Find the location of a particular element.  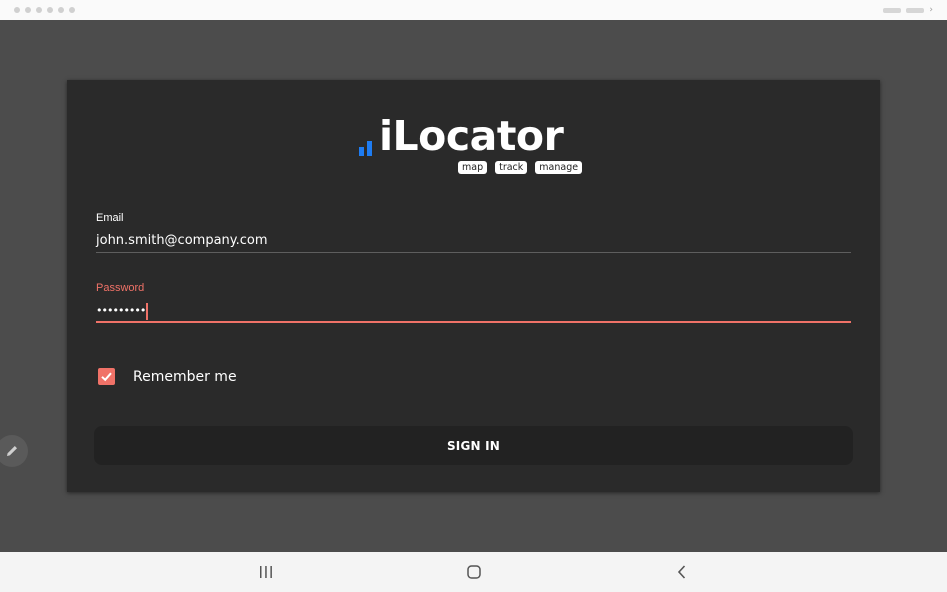

app-name: iLocator is located at coordinates (471, 136).